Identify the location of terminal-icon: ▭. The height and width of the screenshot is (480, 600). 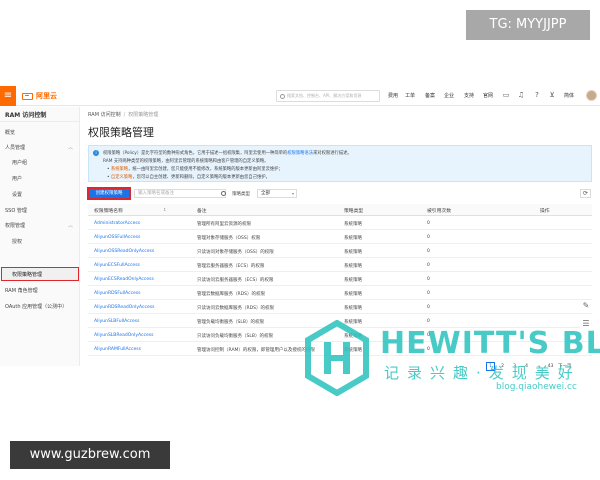
(506, 95).